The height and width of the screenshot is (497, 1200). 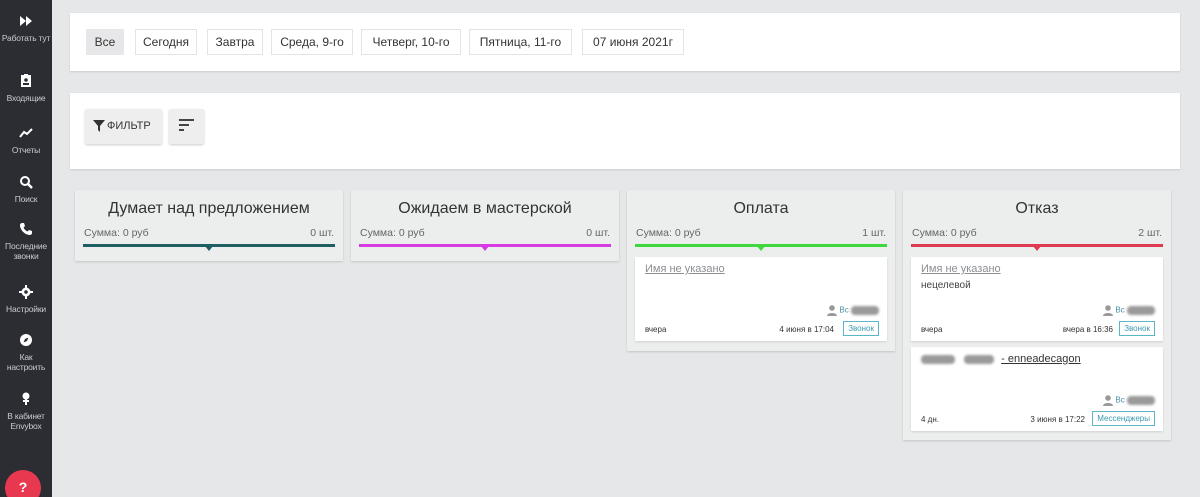 I want to click on filter-panel: ФИЛЬТР, so click(x=625, y=131).